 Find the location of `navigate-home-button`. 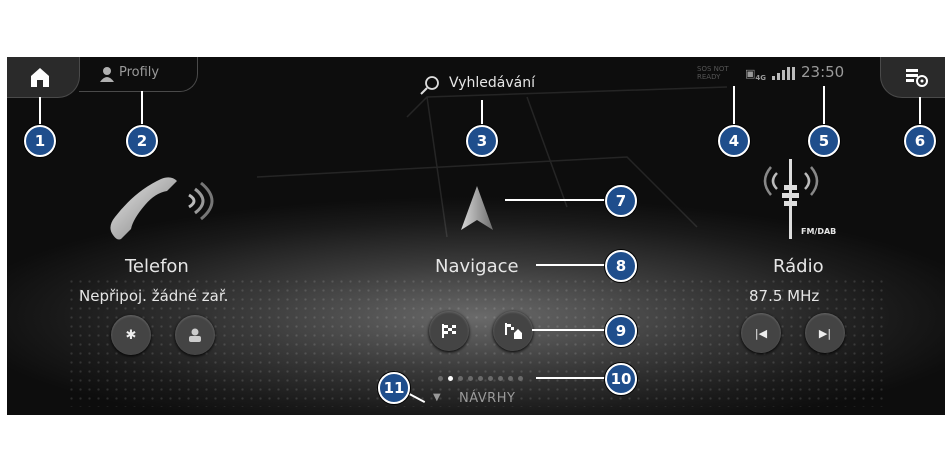

navigate-home-button is located at coordinates (513, 331).